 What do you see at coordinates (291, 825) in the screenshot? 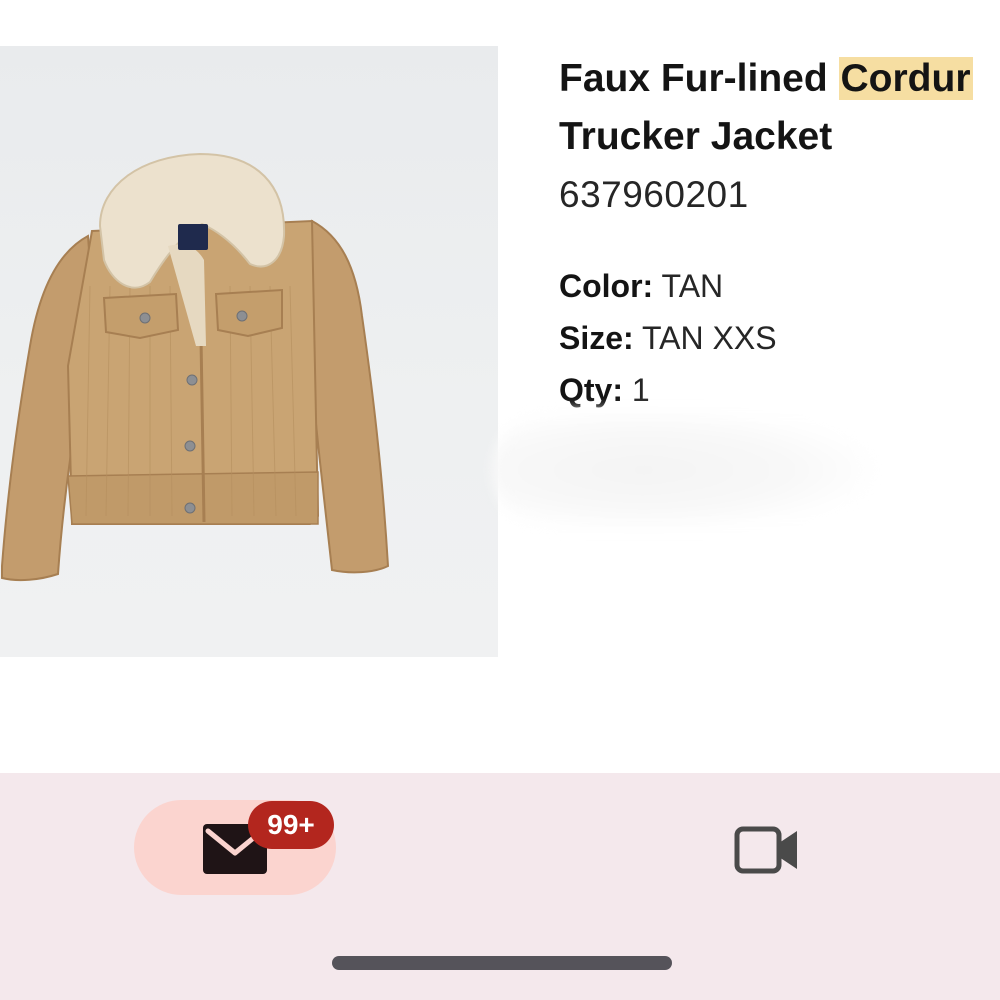
I see `mail-badge: 99+` at bounding box center [291, 825].